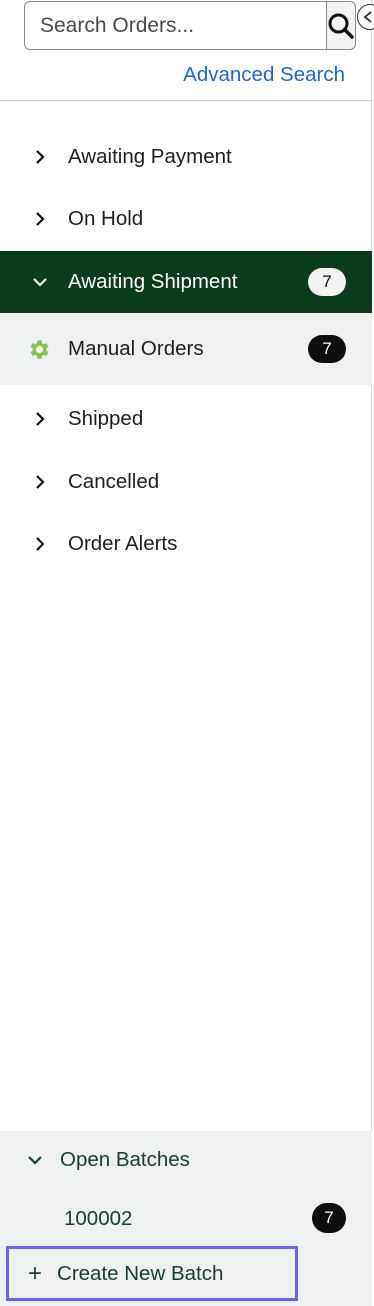 The height and width of the screenshot is (1306, 374). What do you see at coordinates (175, 25) in the screenshot?
I see `search-input` at bounding box center [175, 25].